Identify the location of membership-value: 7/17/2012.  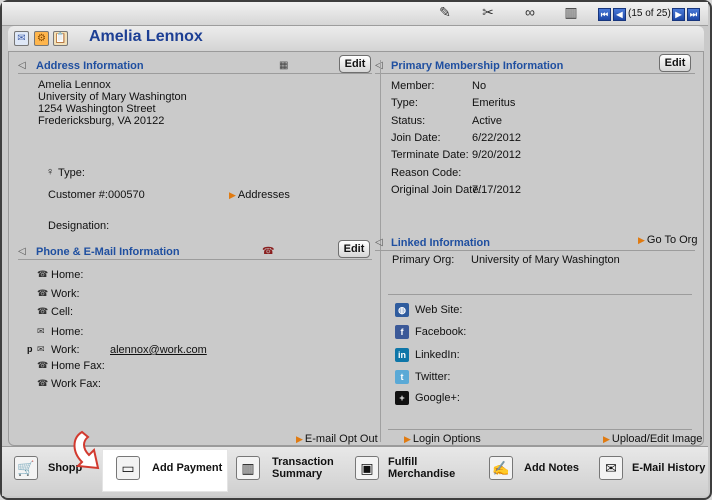
(496, 189).